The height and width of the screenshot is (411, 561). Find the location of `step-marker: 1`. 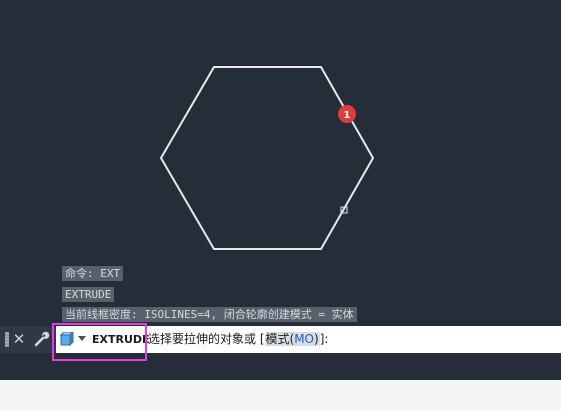

step-marker: 1 is located at coordinates (347, 114).